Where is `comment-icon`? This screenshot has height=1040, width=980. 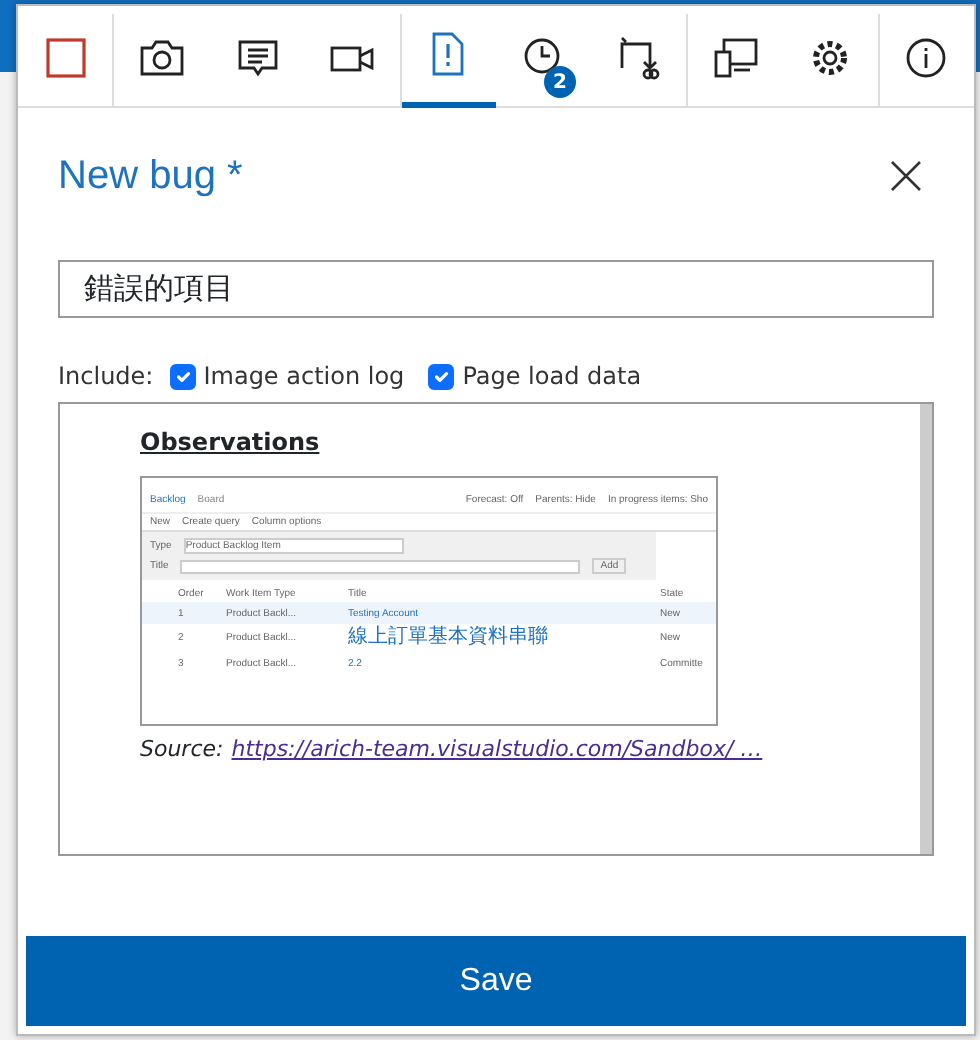
comment-icon is located at coordinates (257, 57).